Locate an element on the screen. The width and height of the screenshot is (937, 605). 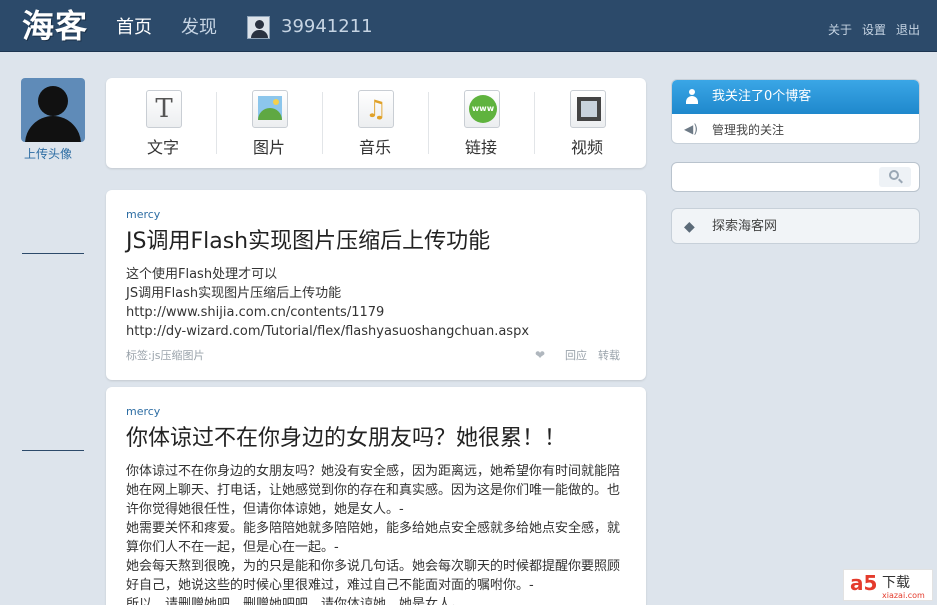
watermark-logo: a5 下载 xiazai.com is located at coordinates (888, 585).